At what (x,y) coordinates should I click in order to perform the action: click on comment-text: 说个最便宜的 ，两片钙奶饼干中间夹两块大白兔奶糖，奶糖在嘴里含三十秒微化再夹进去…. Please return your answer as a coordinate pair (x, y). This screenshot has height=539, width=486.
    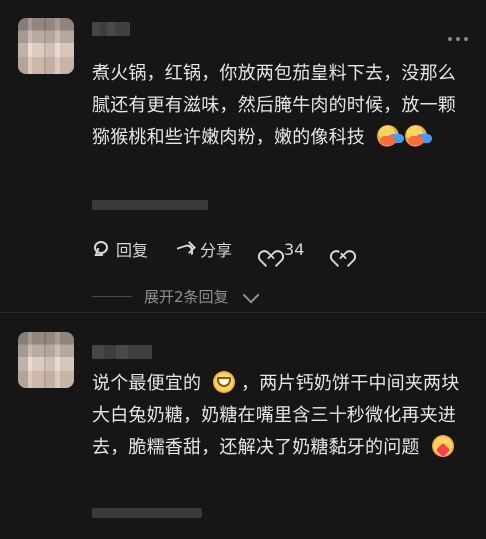
    Looking at the image, I should click on (277, 416).